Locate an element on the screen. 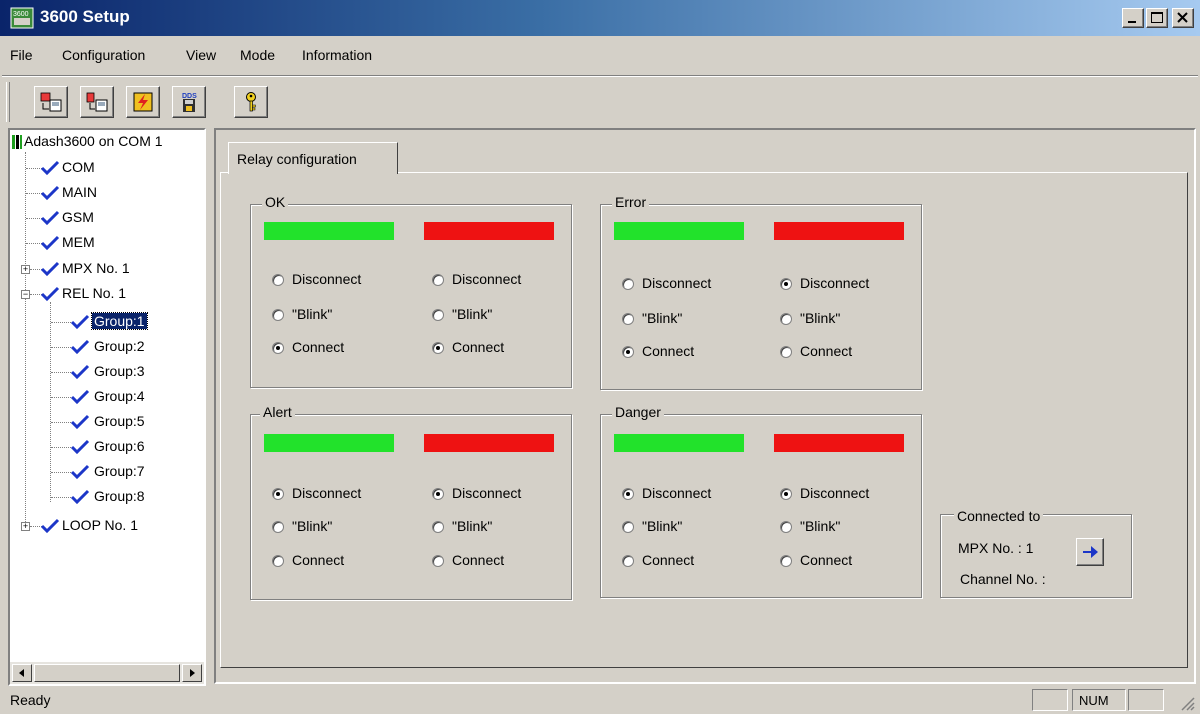  group-ok-title: OK is located at coordinates (275, 202).